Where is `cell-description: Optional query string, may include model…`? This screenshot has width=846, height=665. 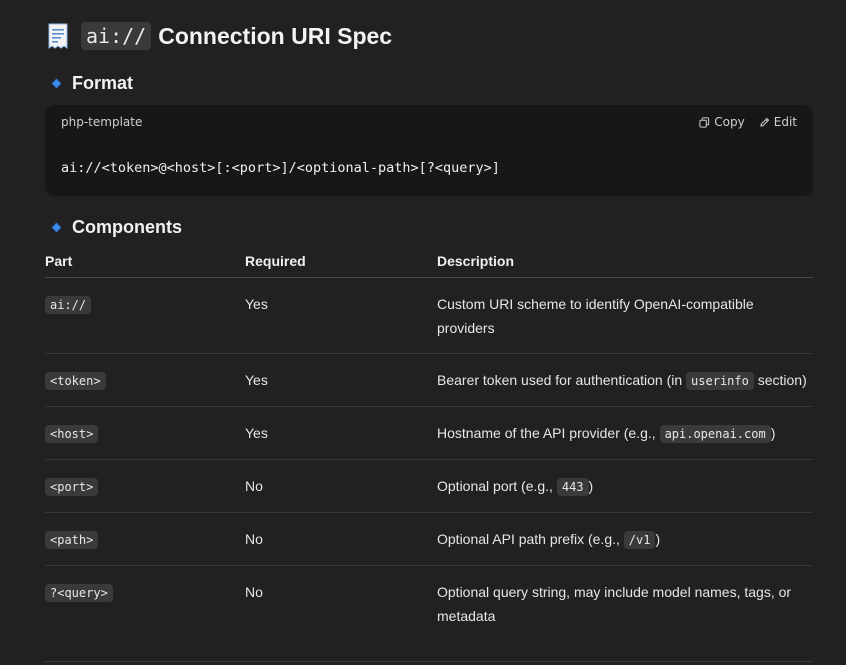
cell-description: Optional query string, may include model… is located at coordinates (625, 604).